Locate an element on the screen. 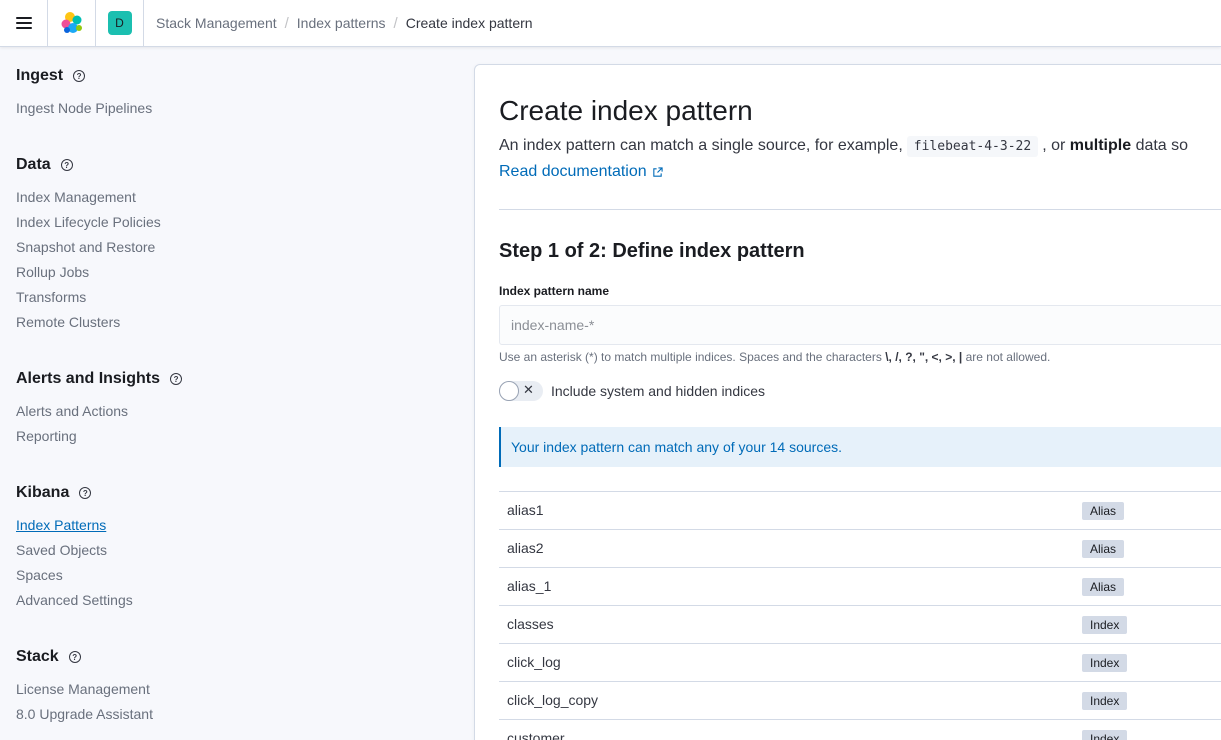 The image size is (1221, 740). include-hidden-toggle-row: ✕ Include system and hidden indices is located at coordinates (632, 391).